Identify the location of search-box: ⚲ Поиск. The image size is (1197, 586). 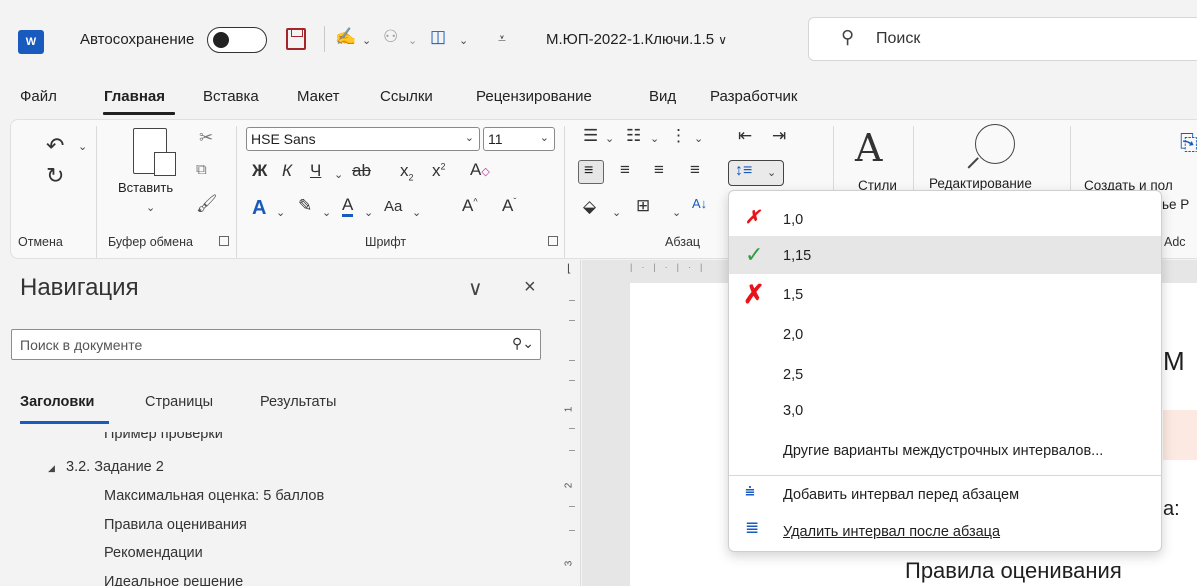
(1002, 39).